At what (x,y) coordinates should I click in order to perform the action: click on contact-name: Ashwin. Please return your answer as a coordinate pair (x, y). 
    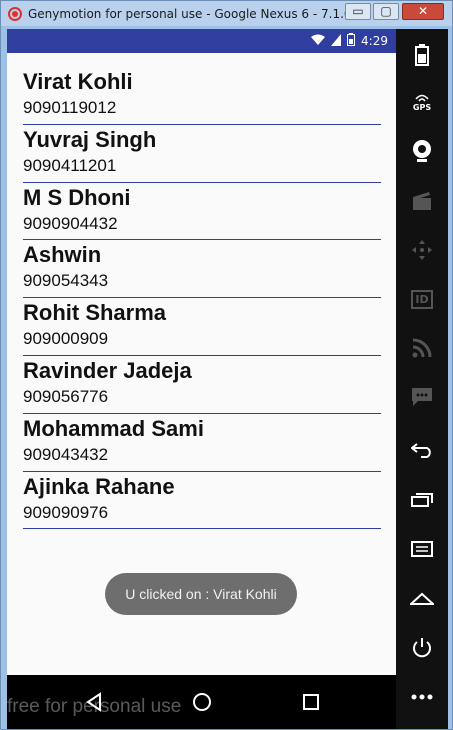
    Looking at the image, I should click on (62, 255).